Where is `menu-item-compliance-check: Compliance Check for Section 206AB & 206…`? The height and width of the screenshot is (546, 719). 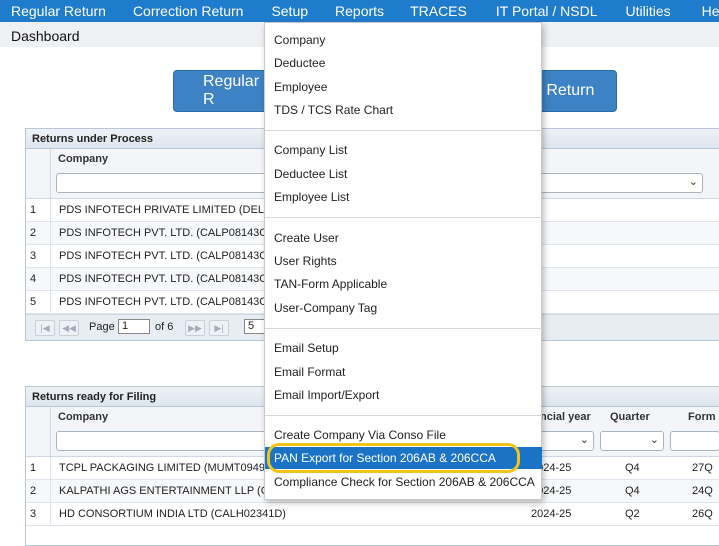
menu-item-compliance-check: Compliance Check for Section 206AB & 206… is located at coordinates (404, 482).